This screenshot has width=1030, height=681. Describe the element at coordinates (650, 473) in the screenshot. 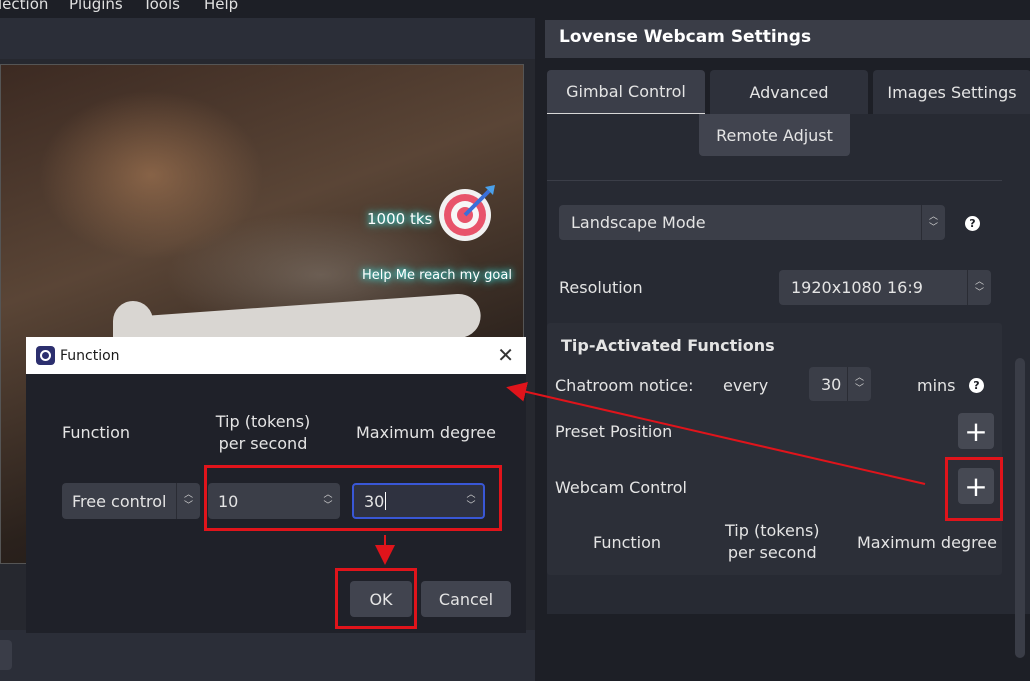

I see `annotation-arrows` at that location.